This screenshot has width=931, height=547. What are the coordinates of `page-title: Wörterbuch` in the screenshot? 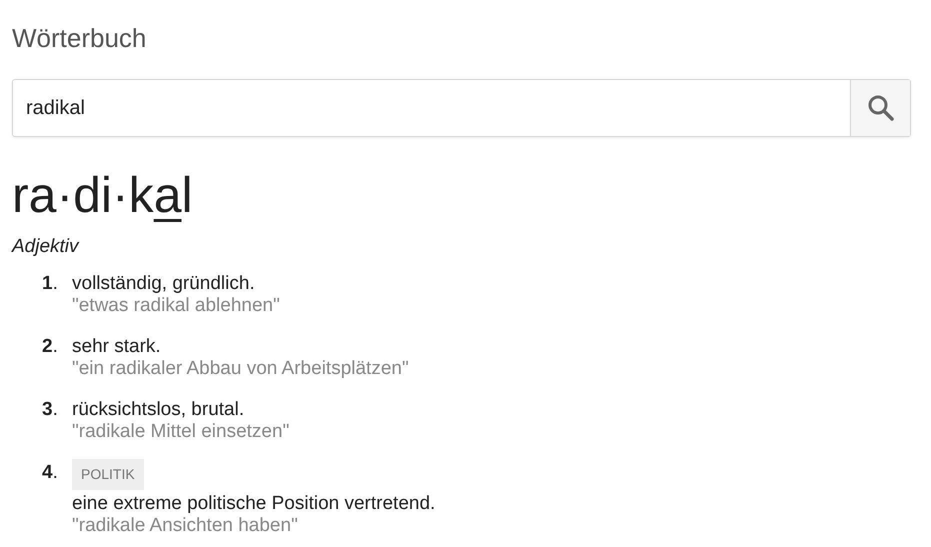 It's located at (79, 38).